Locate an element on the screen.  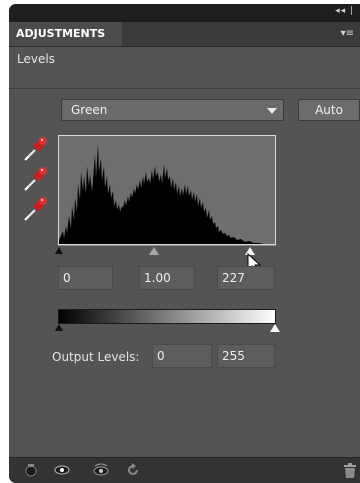
black-point-eyedropper-icon is located at coordinates (36, 149).